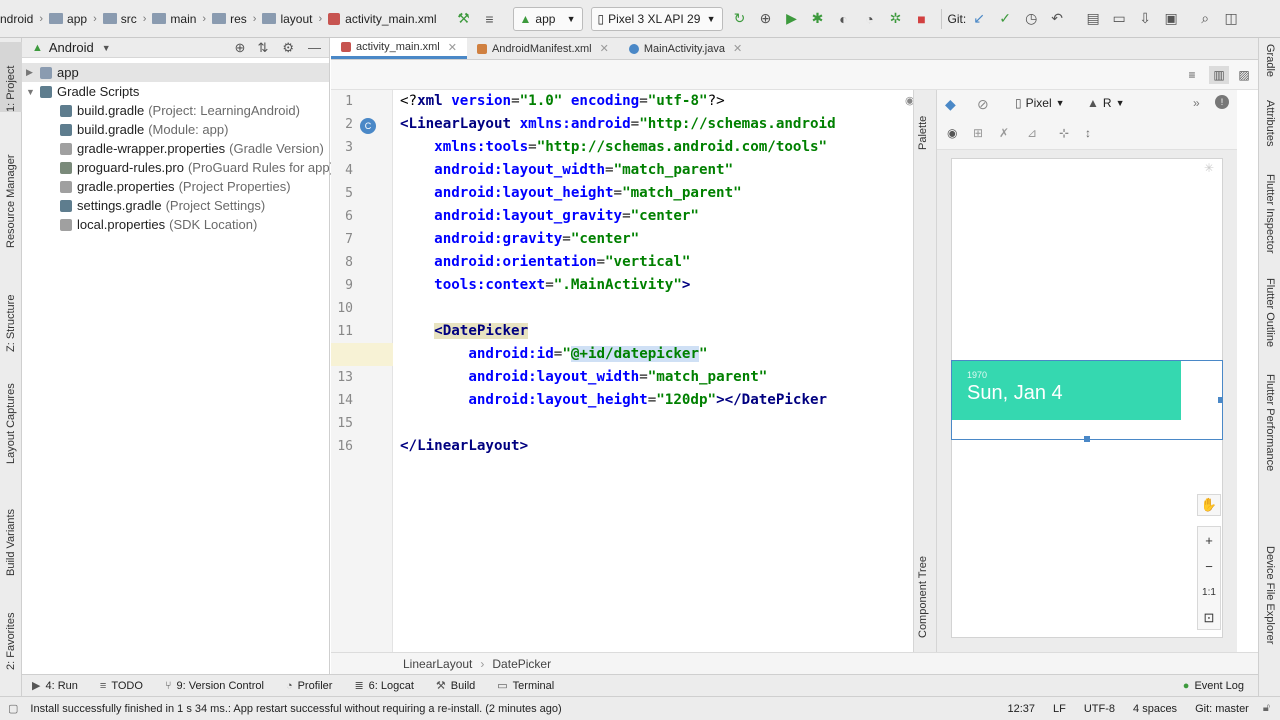  What do you see at coordinates (70, 18) in the screenshot?
I see `crumb-app: app ›` at bounding box center [70, 18].